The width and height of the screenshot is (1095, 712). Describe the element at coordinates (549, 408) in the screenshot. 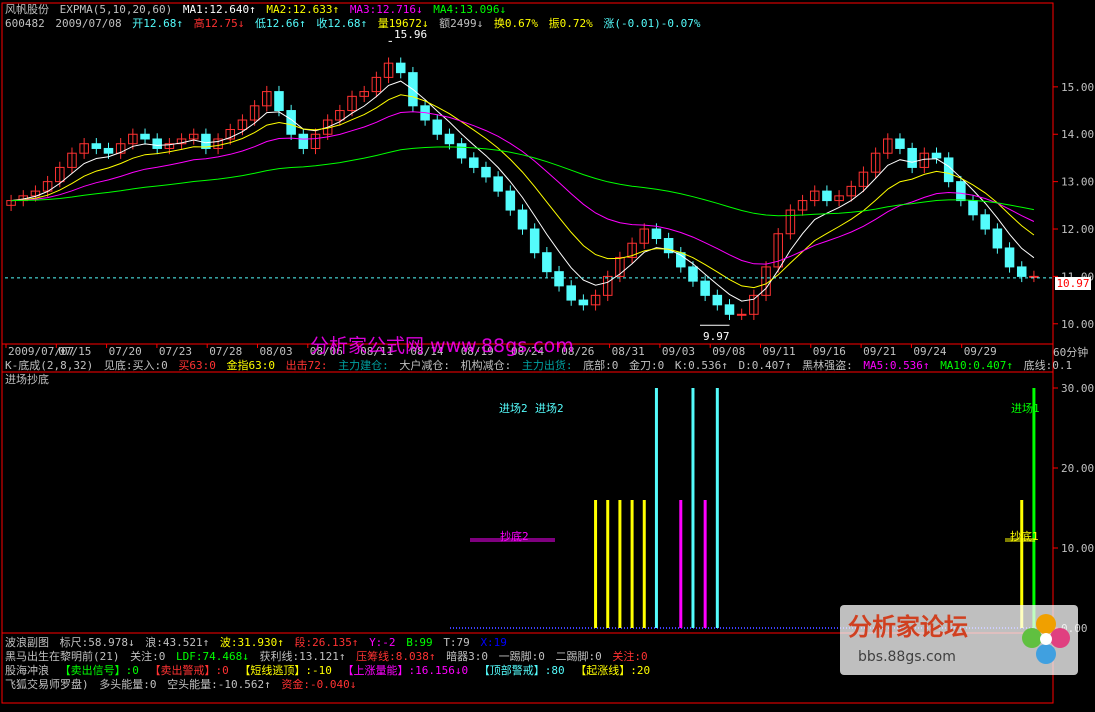

I see `entry2-label-b: 进场2` at that location.